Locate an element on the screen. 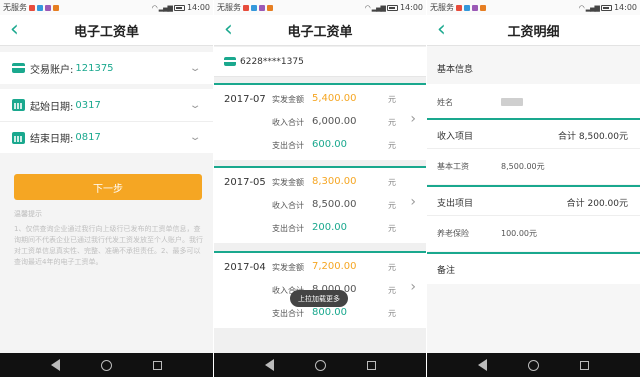 The width and height of the screenshot is (640, 377). basic-info-header: 基本信息 is located at coordinates (533, 68).